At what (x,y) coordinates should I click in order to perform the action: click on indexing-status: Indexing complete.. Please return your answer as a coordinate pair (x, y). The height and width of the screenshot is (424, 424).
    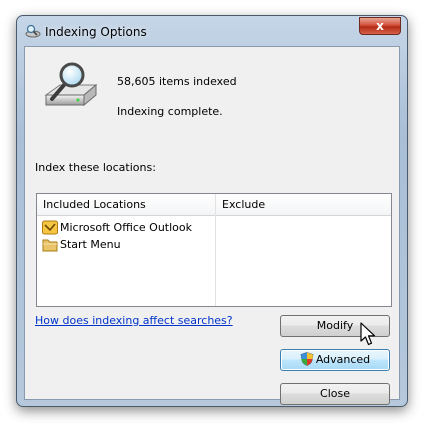
    Looking at the image, I should click on (170, 111).